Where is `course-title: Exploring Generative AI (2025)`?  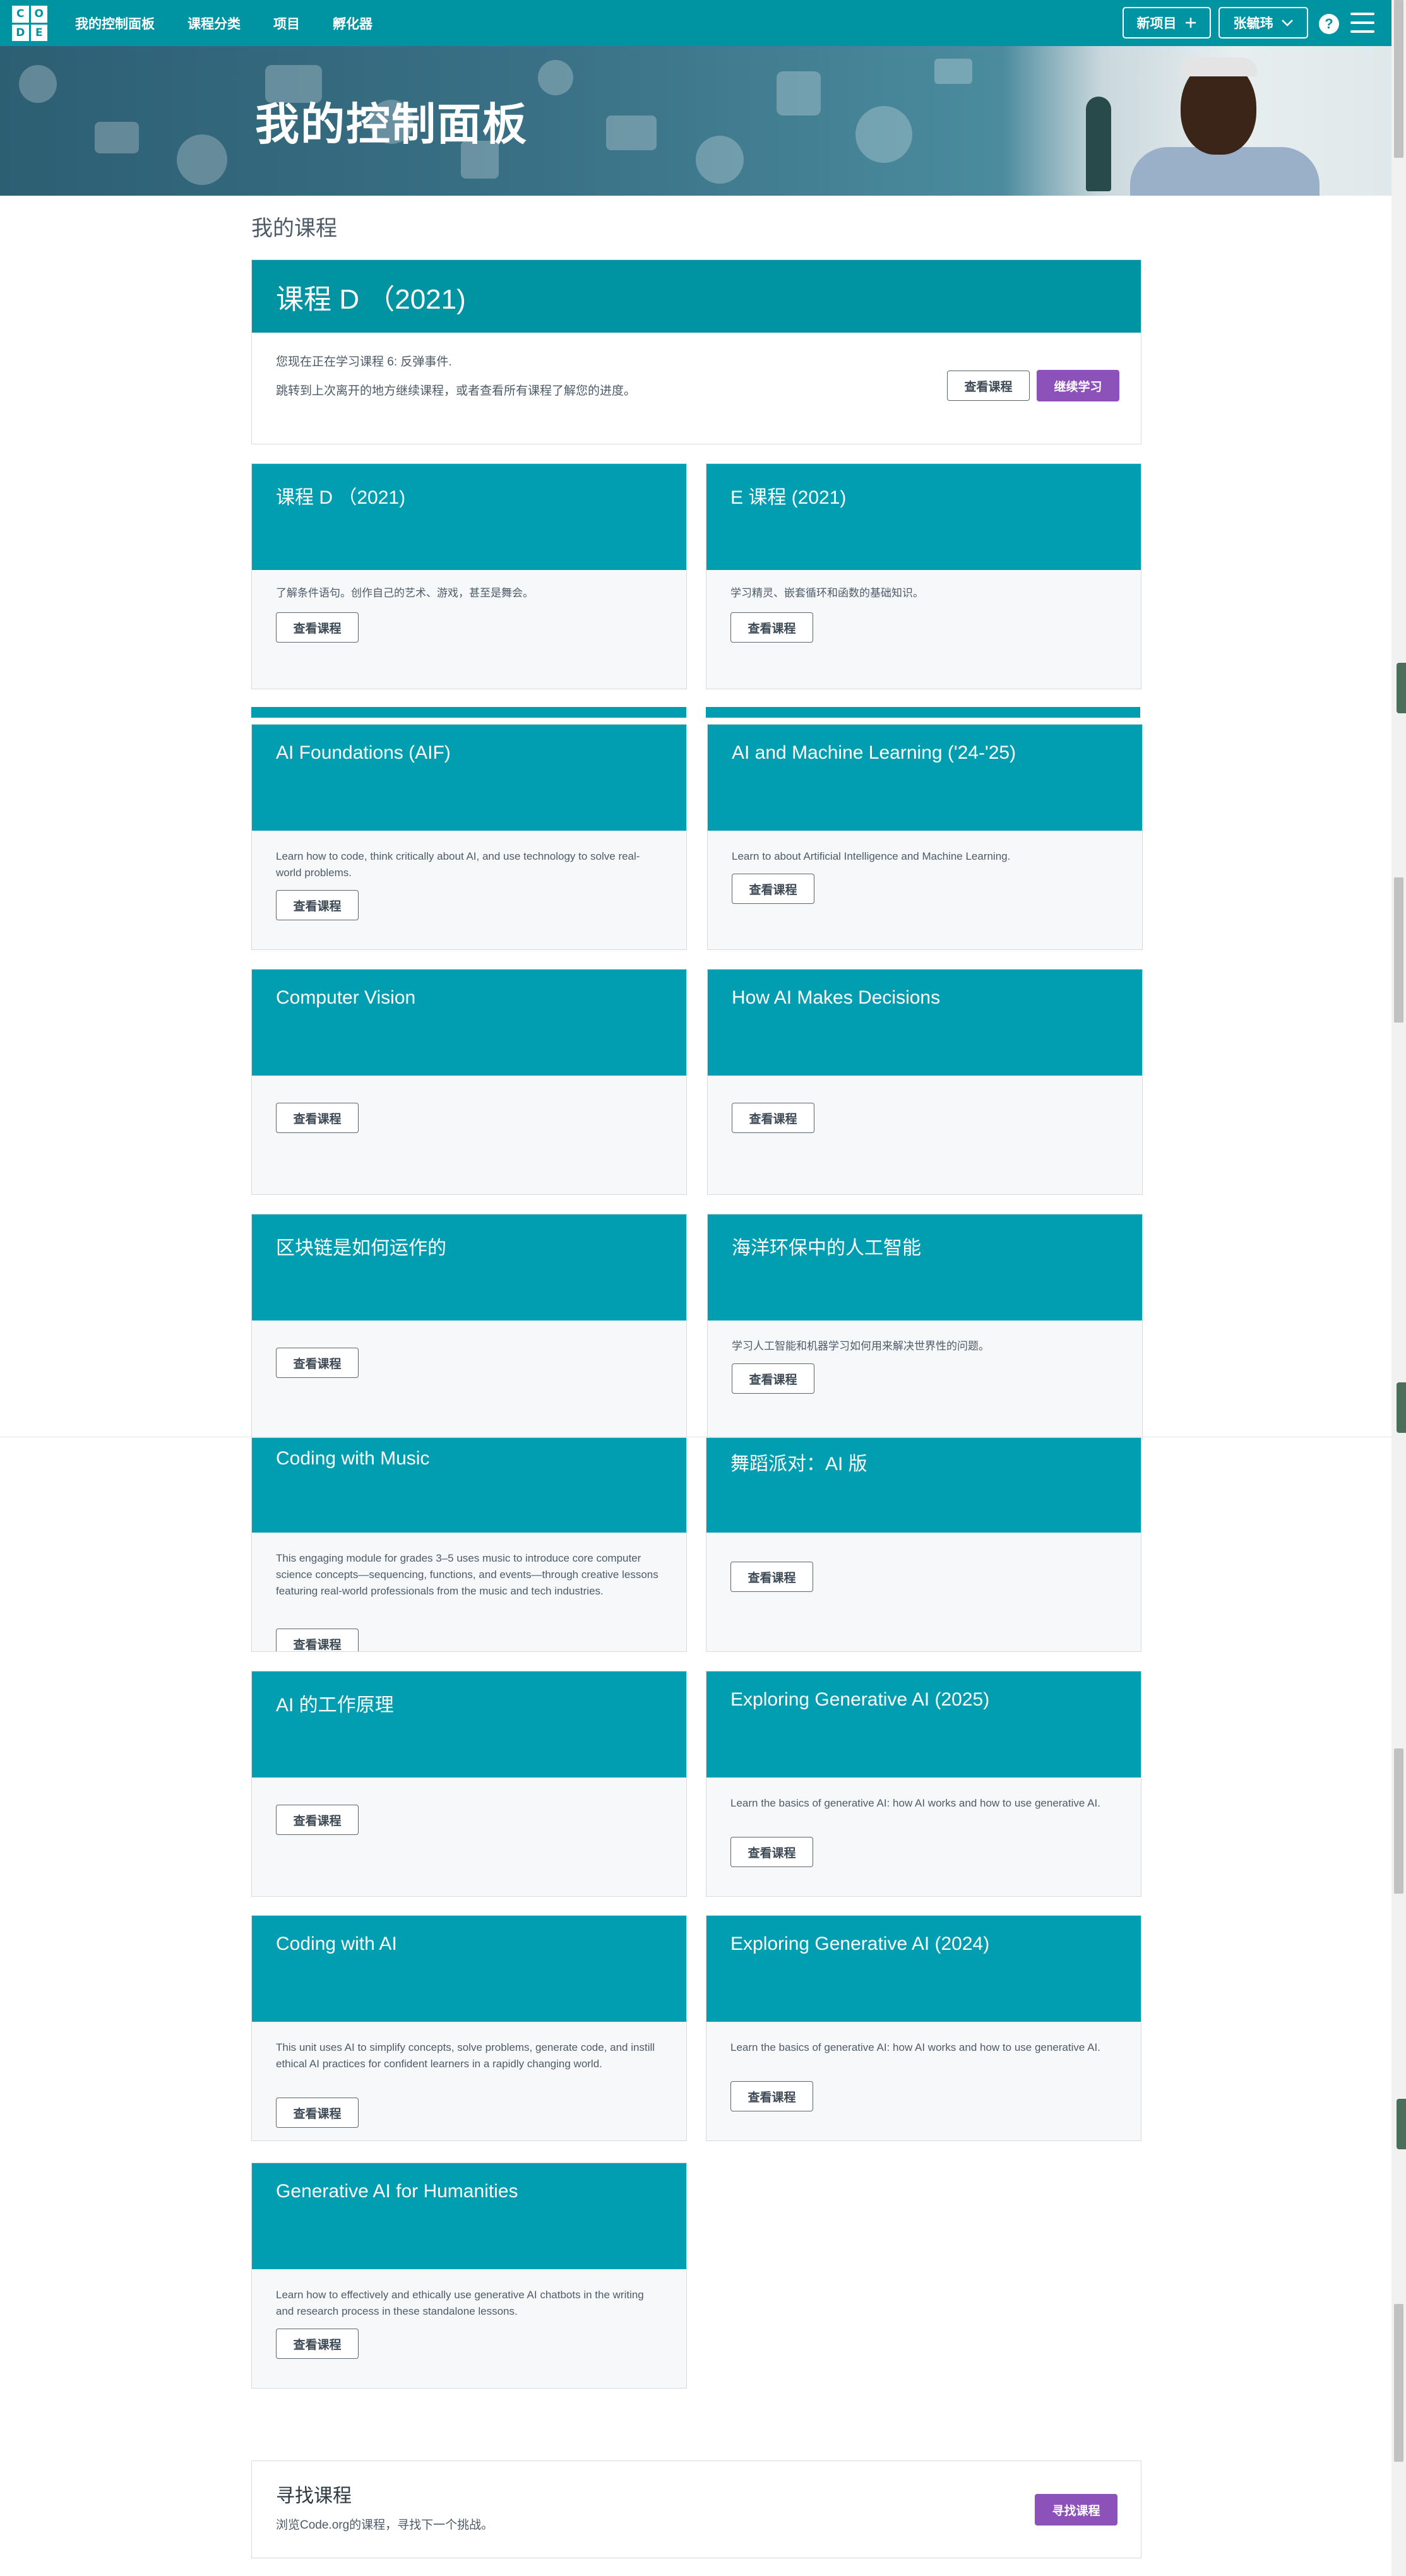 course-title: Exploring Generative AI (2025) is located at coordinates (860, 1699).